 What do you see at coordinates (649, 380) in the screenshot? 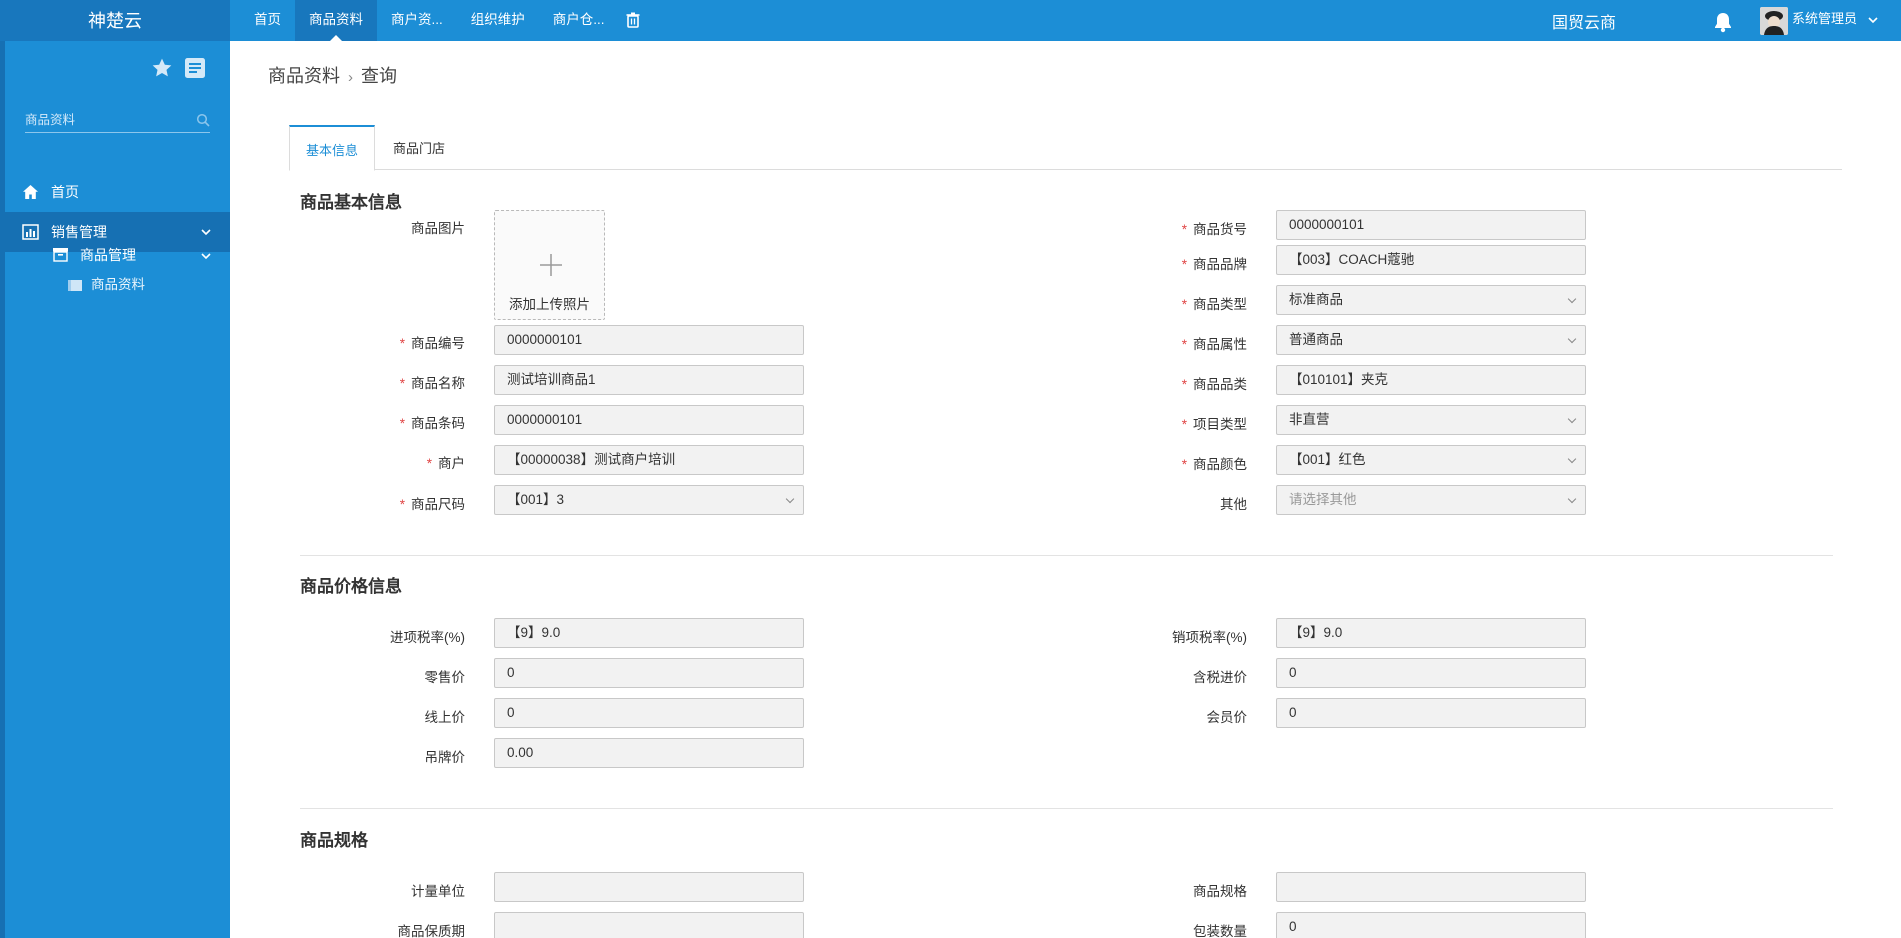
I see `goods-name-field: 测试培训商品1` at bounding box center [649, 380].